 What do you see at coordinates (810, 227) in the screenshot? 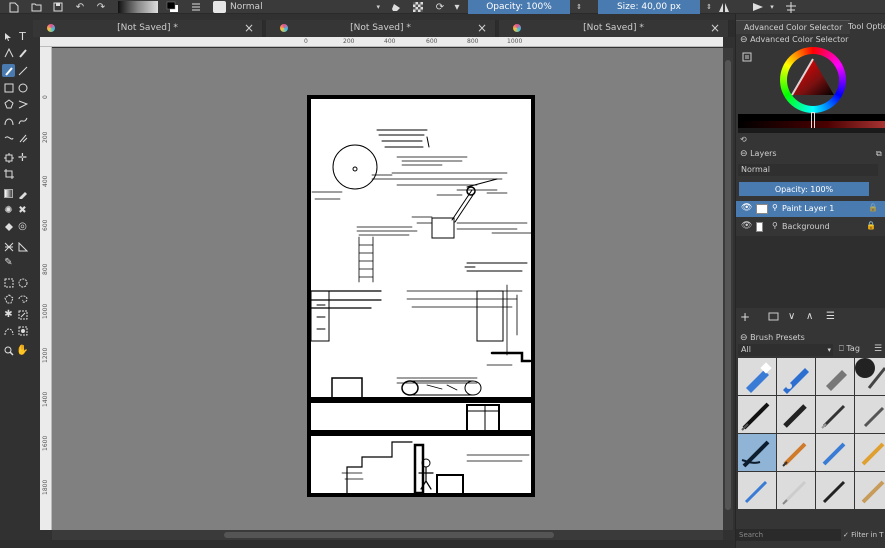
I see `layer-row-background: 👁 ⚲ Background 🔒` at bounding box center [810, 227].